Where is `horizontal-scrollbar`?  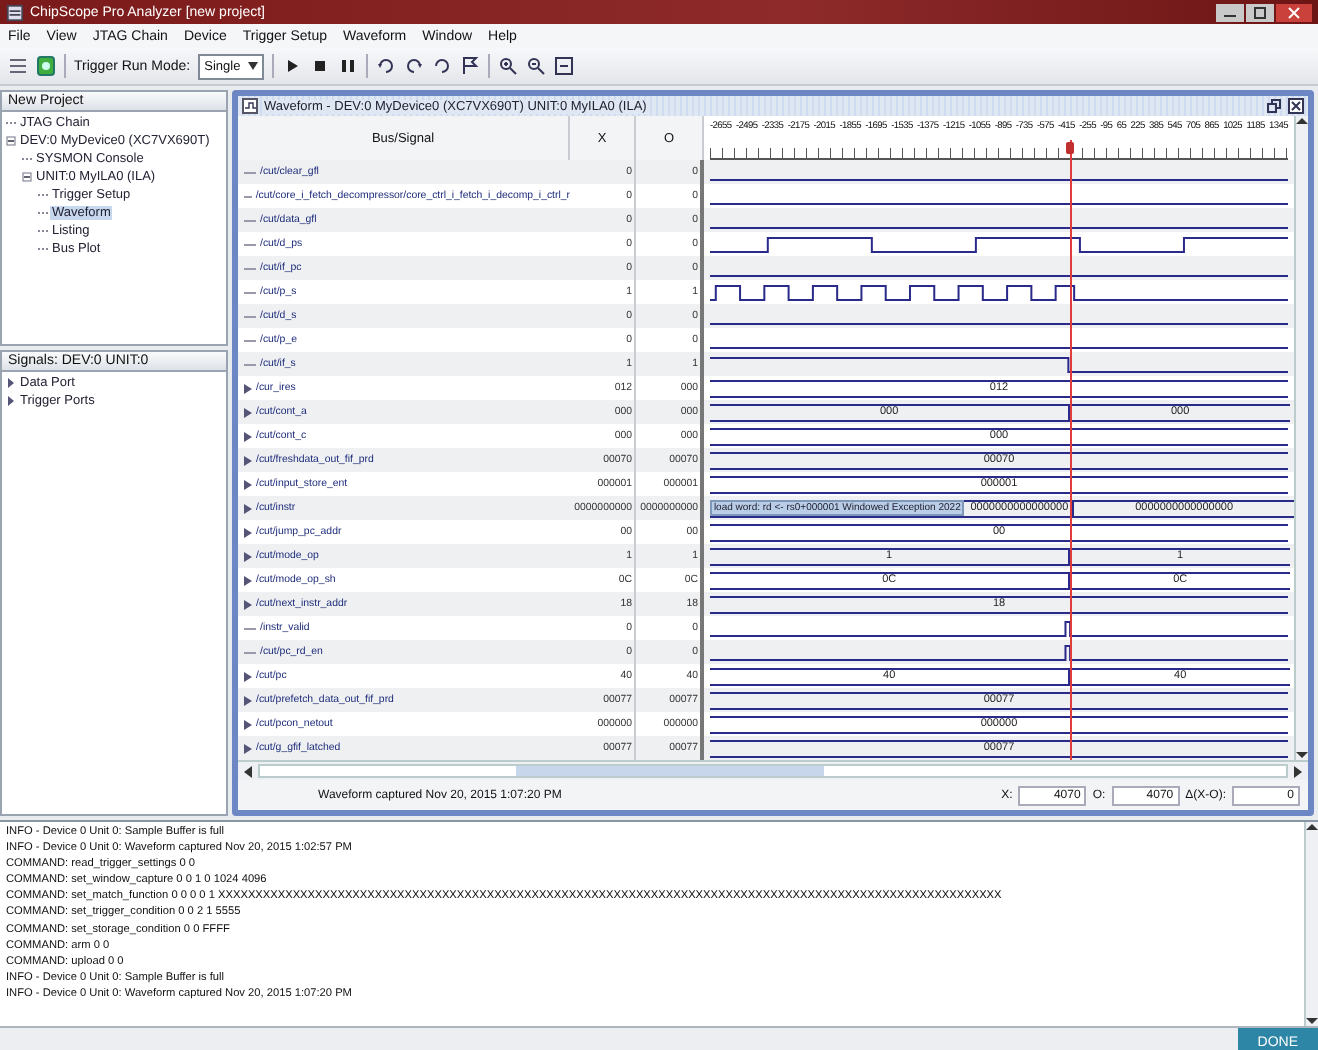
horizontal-scrollbar is located at coordinates (773, 771).